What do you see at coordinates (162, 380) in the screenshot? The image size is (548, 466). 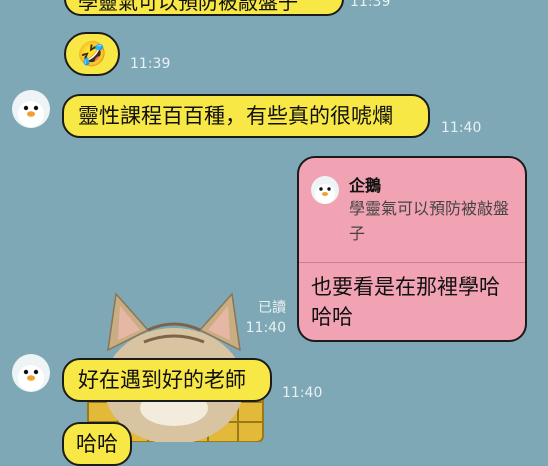 I see `message-text: 好在遇到好的老師` at bounding box center [162, 380].